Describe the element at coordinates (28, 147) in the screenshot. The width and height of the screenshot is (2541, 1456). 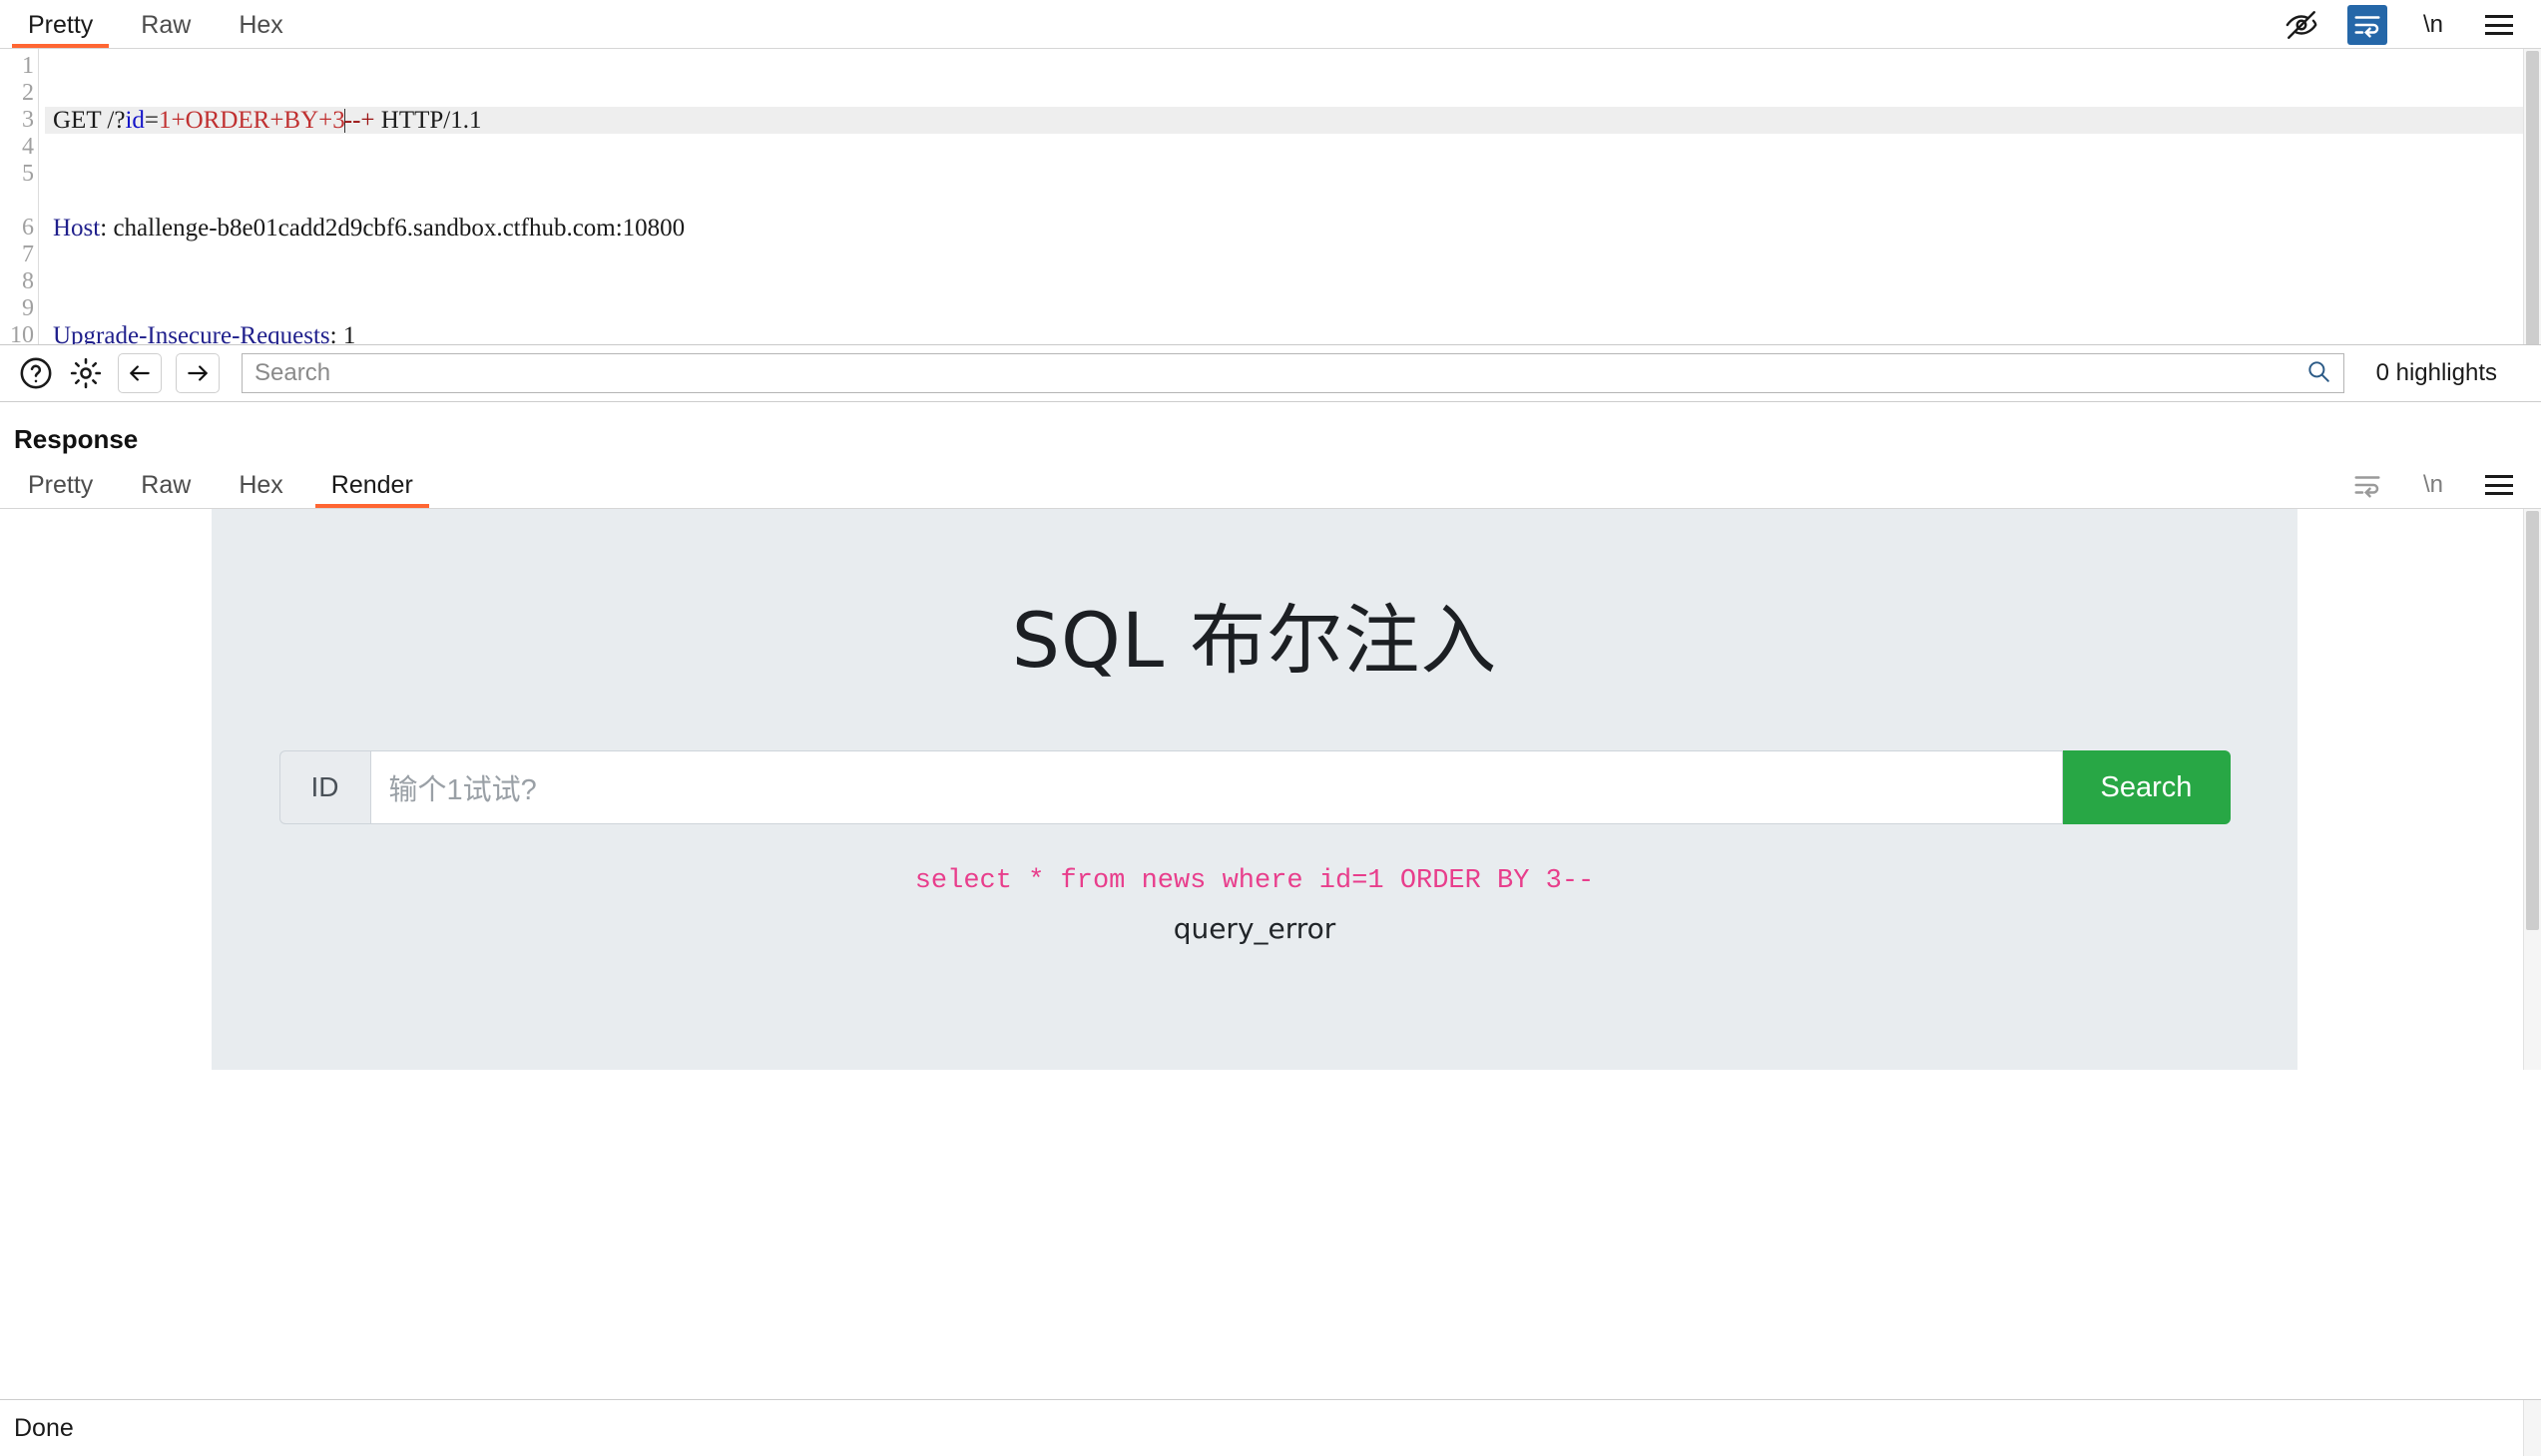
I see `line-number: 4` at that location.